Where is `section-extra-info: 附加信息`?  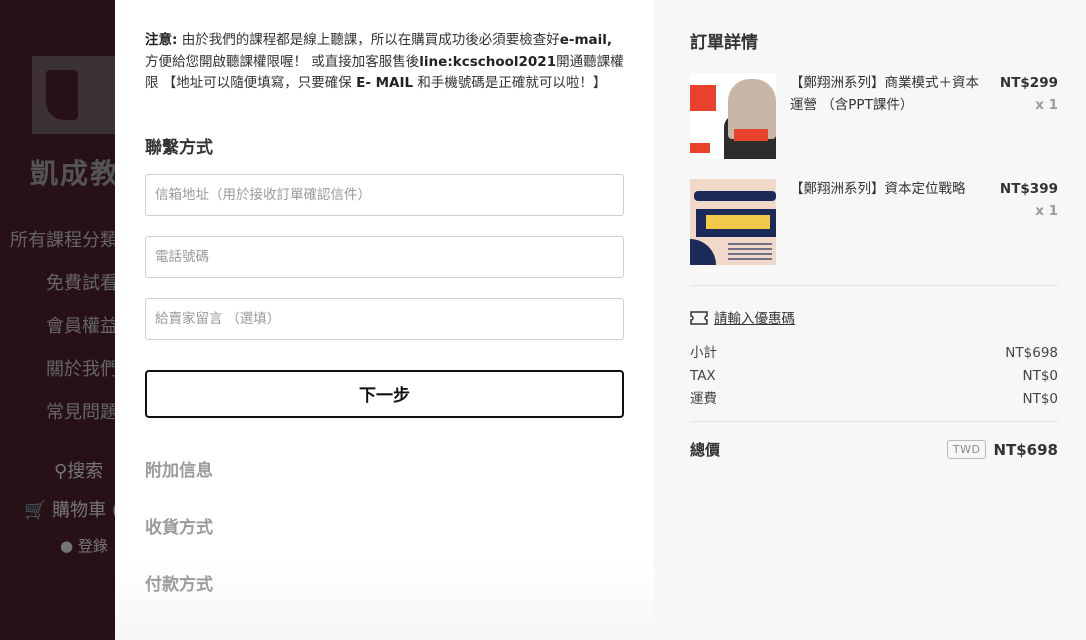
section-extra-info: 附加信息 is located at coordinates (384, 468).